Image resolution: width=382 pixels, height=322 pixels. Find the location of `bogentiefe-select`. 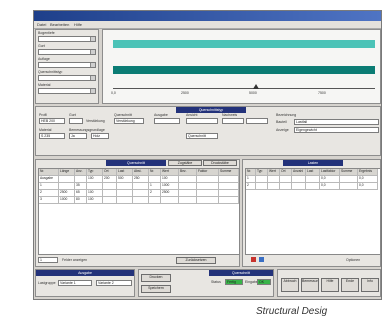

bogentiefe-select is located at coordinates (67, 39).